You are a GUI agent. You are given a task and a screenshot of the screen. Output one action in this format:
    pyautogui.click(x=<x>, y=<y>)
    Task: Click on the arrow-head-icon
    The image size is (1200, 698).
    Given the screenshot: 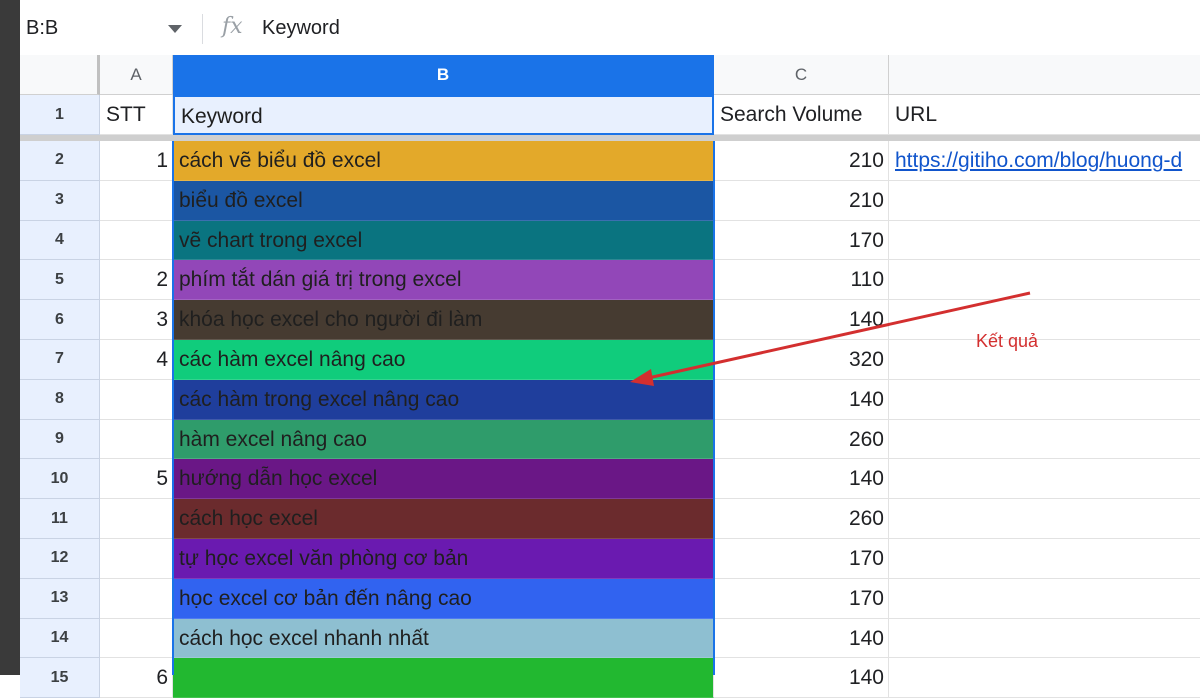 What is the action you would take?
    pyautogui.click(x=642, y=377)
    